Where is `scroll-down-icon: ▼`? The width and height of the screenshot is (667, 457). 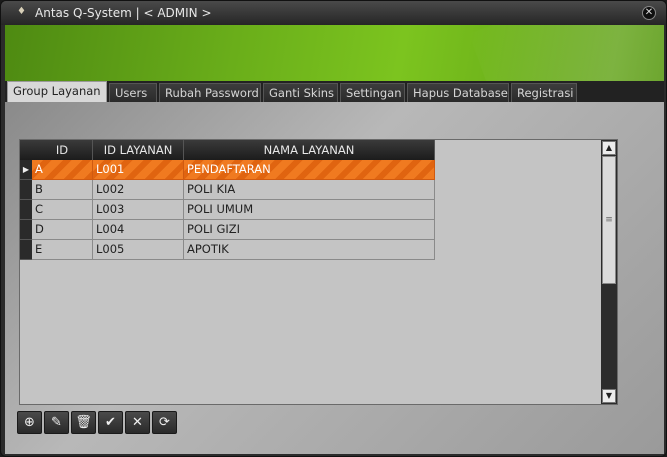 scroll-down-icon: ▼ is located at coordinates (609, 396).